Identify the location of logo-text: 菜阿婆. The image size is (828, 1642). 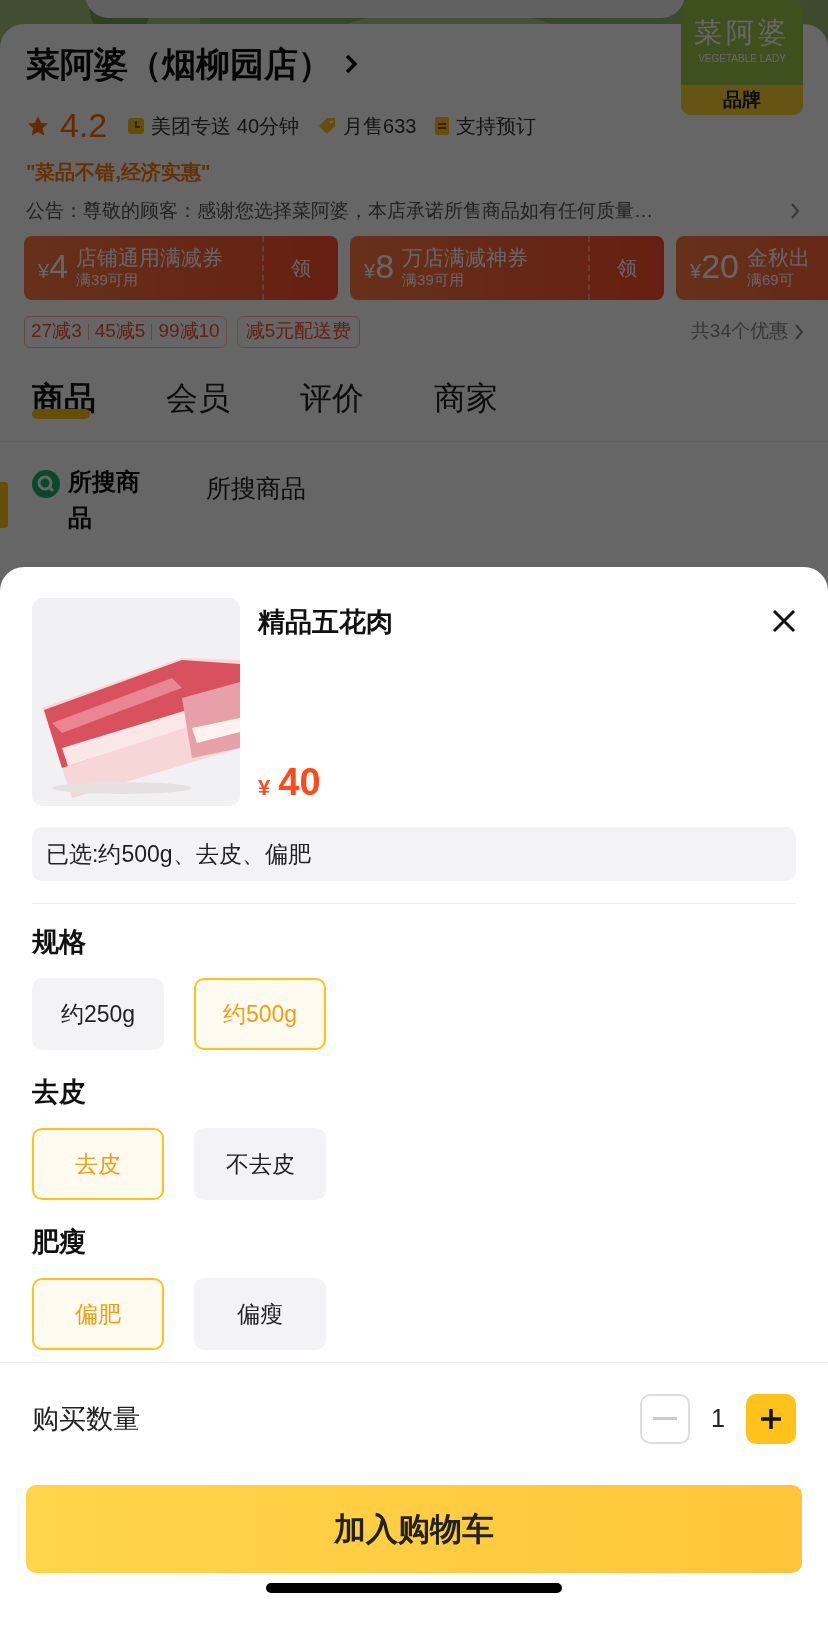
(742, 33).